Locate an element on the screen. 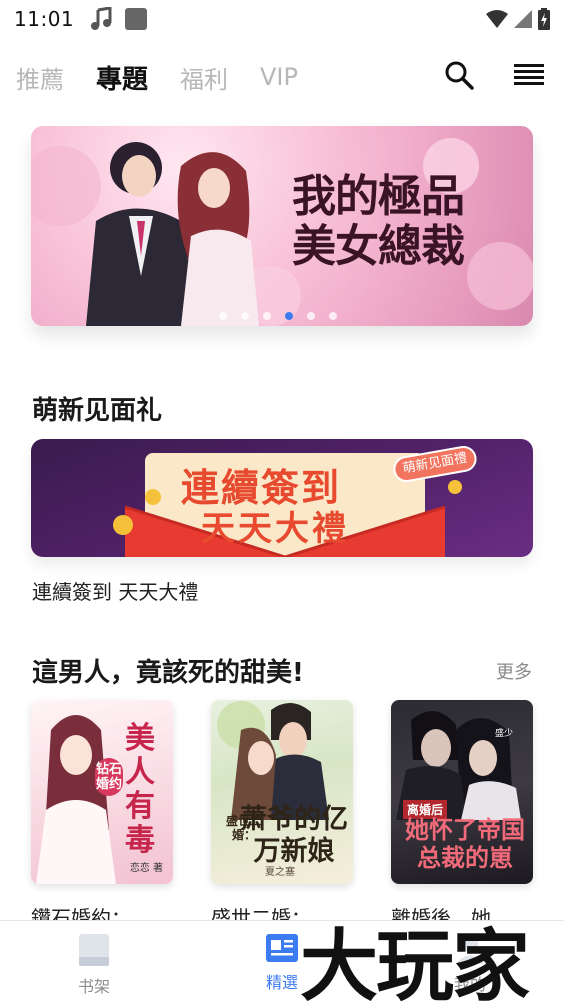  book-card: 离婚后 她怀了帝国总裁的崽 盛少 離婚後，她 is located at coordinates (462, 815).